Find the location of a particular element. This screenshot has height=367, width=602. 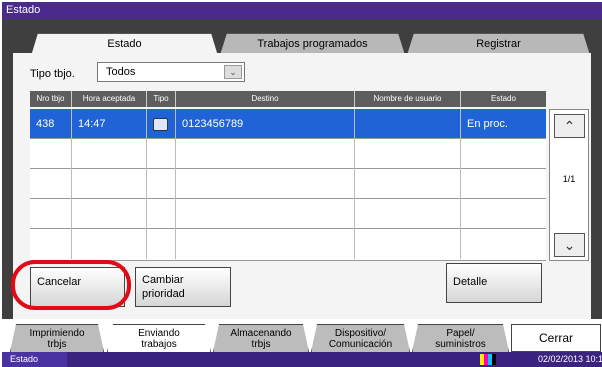

tab-label-line1: Enviando is located at coordinates (159, 333).